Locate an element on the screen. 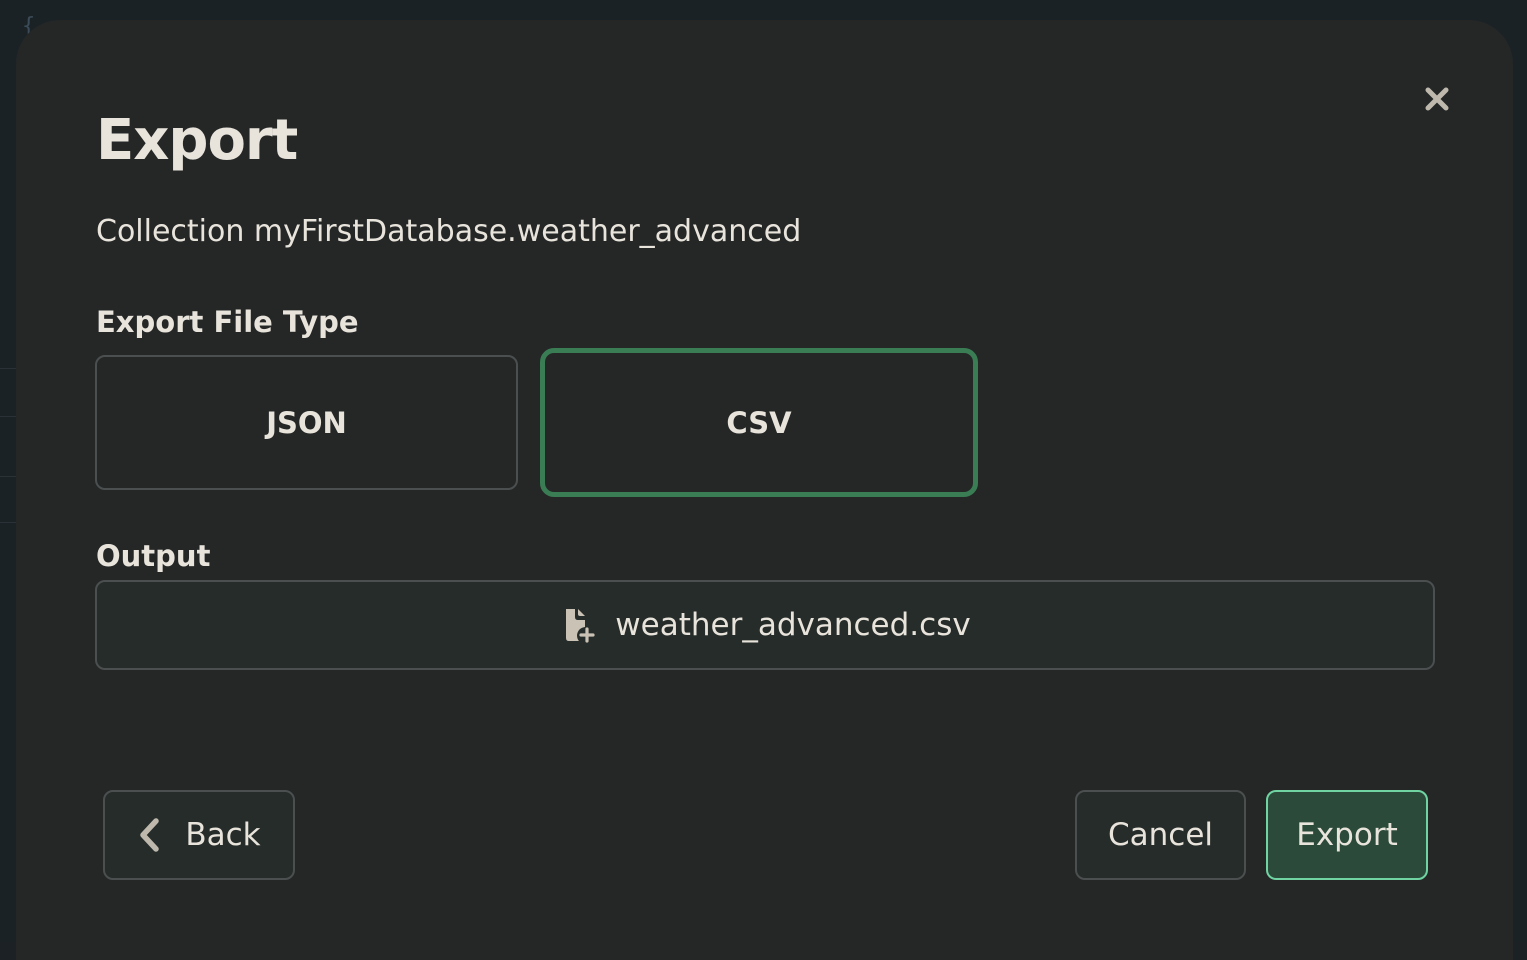  cancel-button-label: Cancel is located at coordinates (1160, 835).